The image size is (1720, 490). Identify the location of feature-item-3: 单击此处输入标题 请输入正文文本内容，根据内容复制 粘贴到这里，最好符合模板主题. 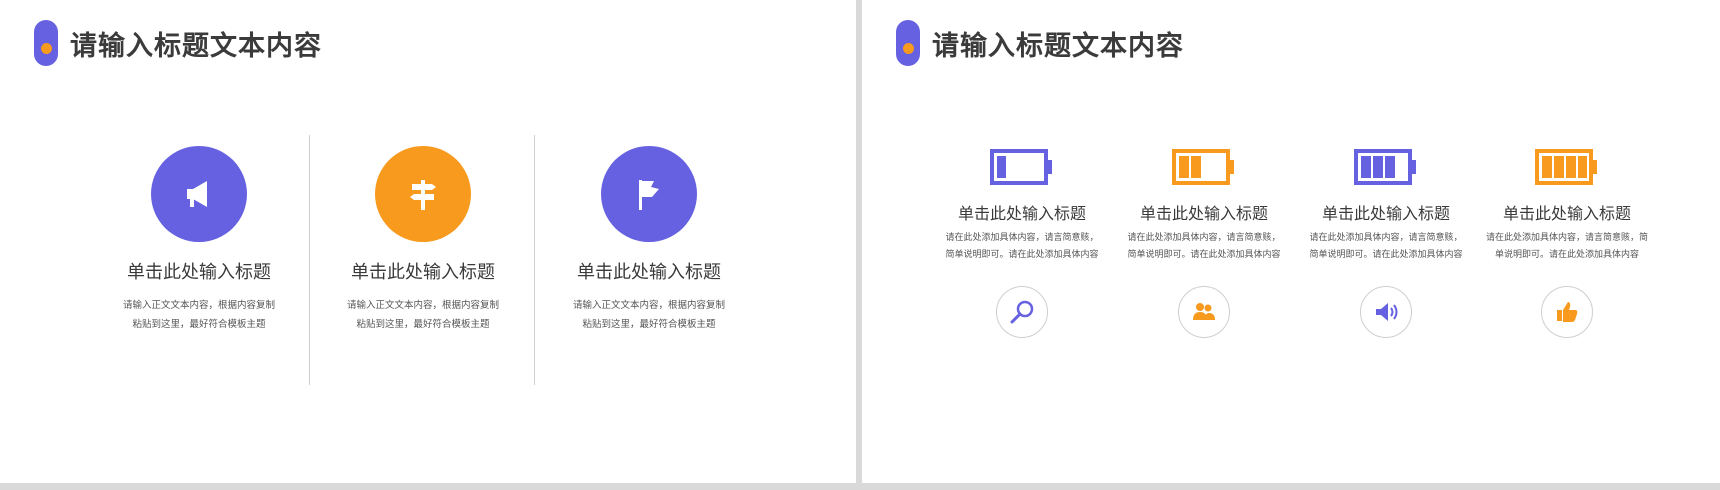
(649, 240).